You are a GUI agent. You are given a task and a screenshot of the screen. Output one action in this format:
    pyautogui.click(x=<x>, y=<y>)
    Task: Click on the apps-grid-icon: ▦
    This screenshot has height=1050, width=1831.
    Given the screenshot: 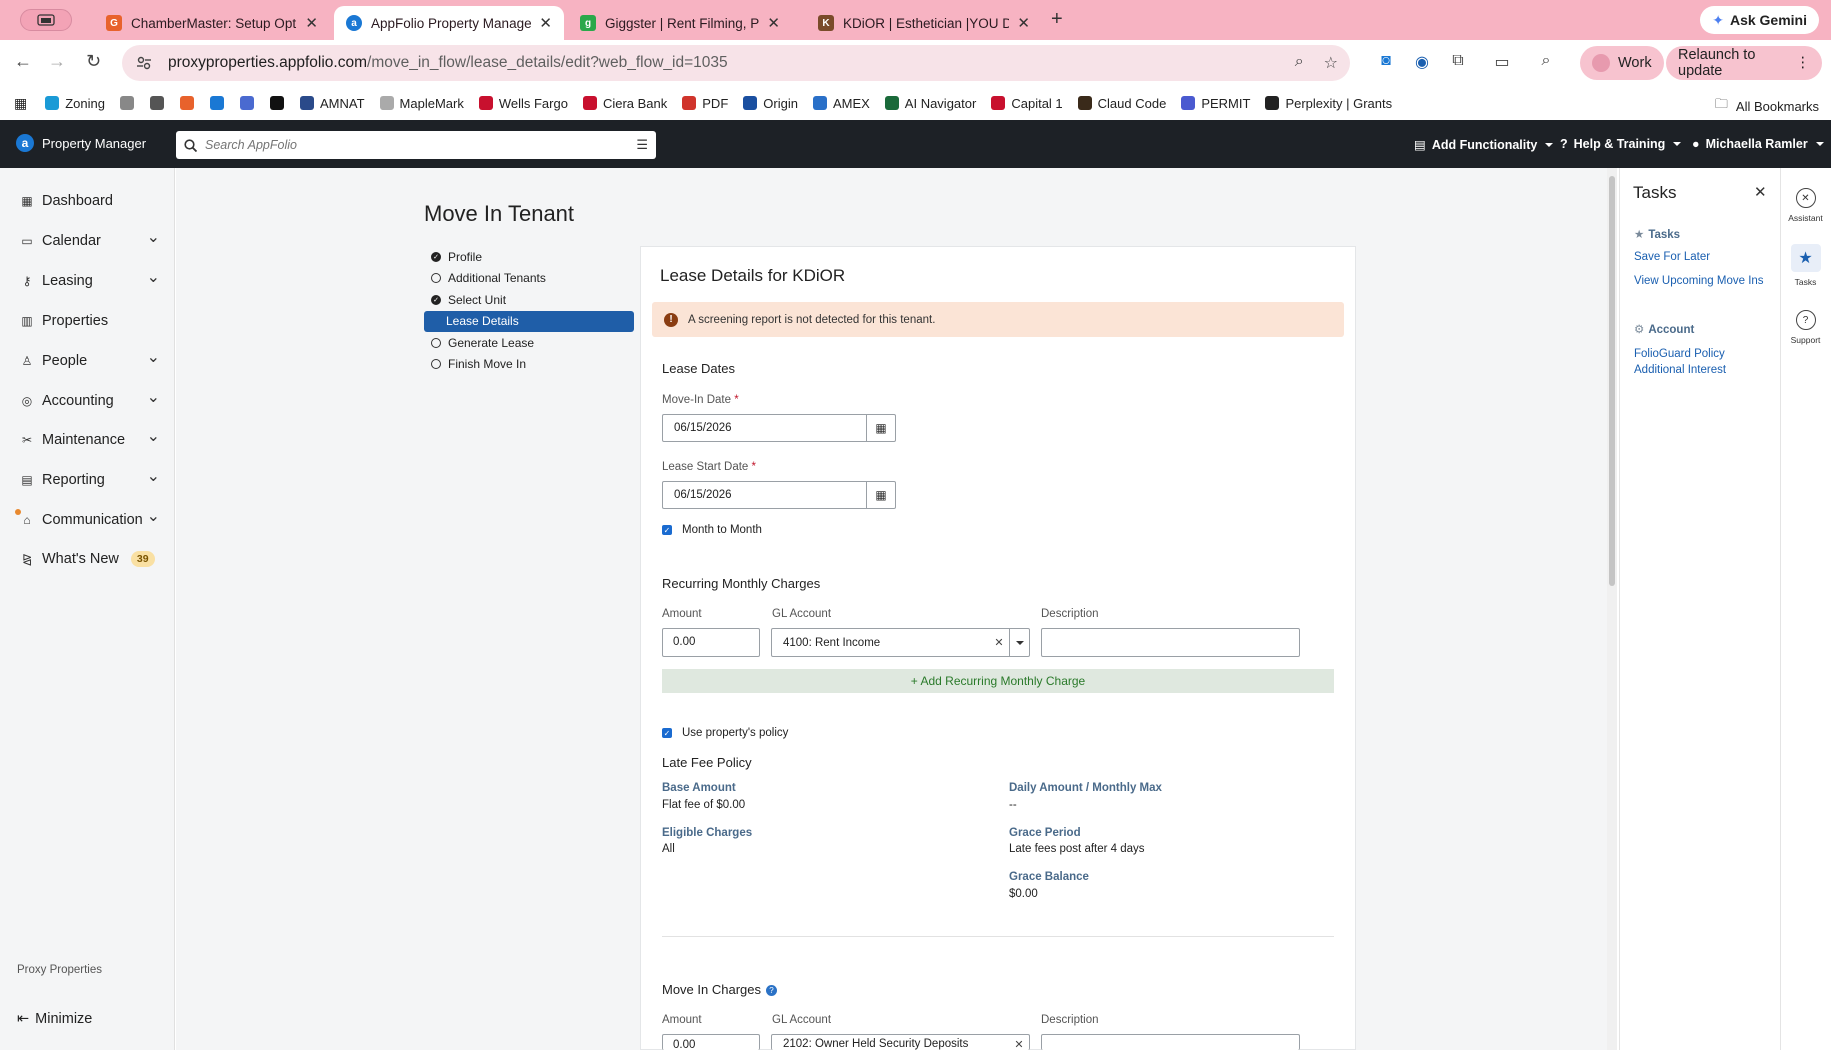 What is the action you would take?
    pyautogui.click(x=20, y=103)
    